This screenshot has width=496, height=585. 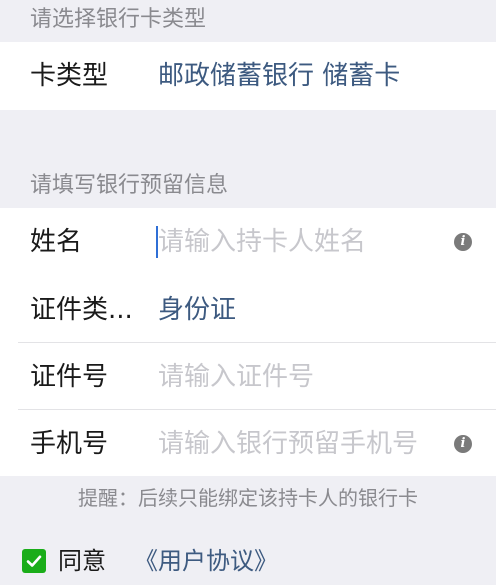 I want to click on id-type-row: 证件类... 身份证, so click(x=248, y=310).